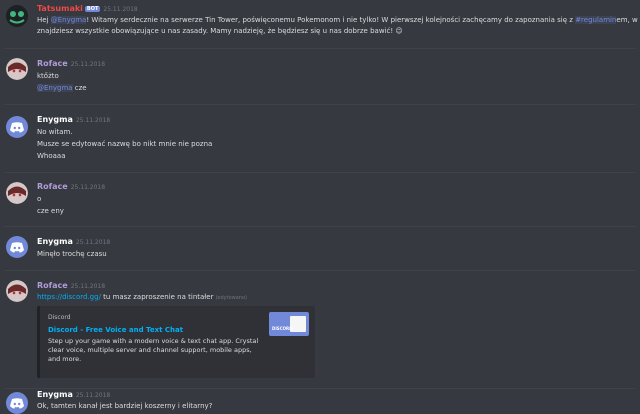 The height and width of the screenshot is (414, 640). What do you see at coordinates (282, 328) in the screenshot?
I see `thumbnail-label: DISCORD` at bounding box center [282, 328].